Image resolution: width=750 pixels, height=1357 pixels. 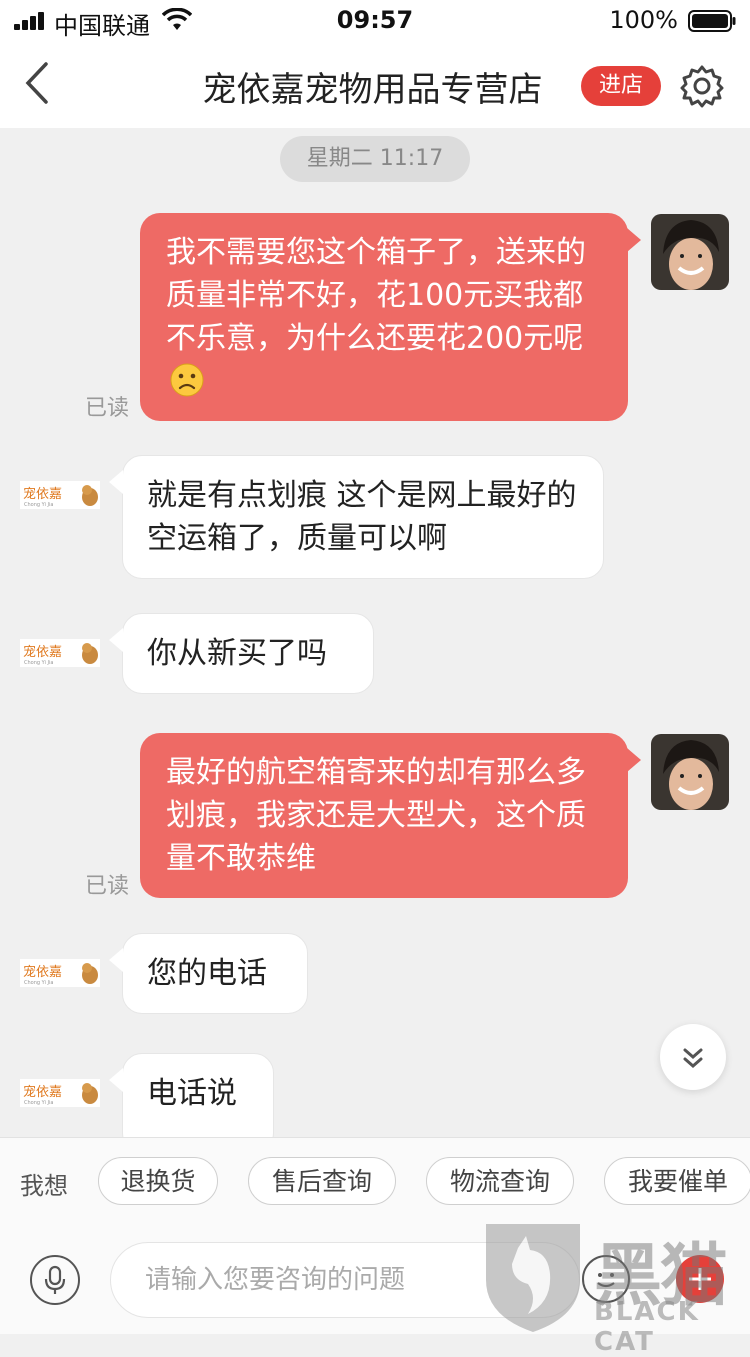 I want to click on nav-bar: 宠依嘉宠物用品专营店 进店, so click(x=375, y=84).